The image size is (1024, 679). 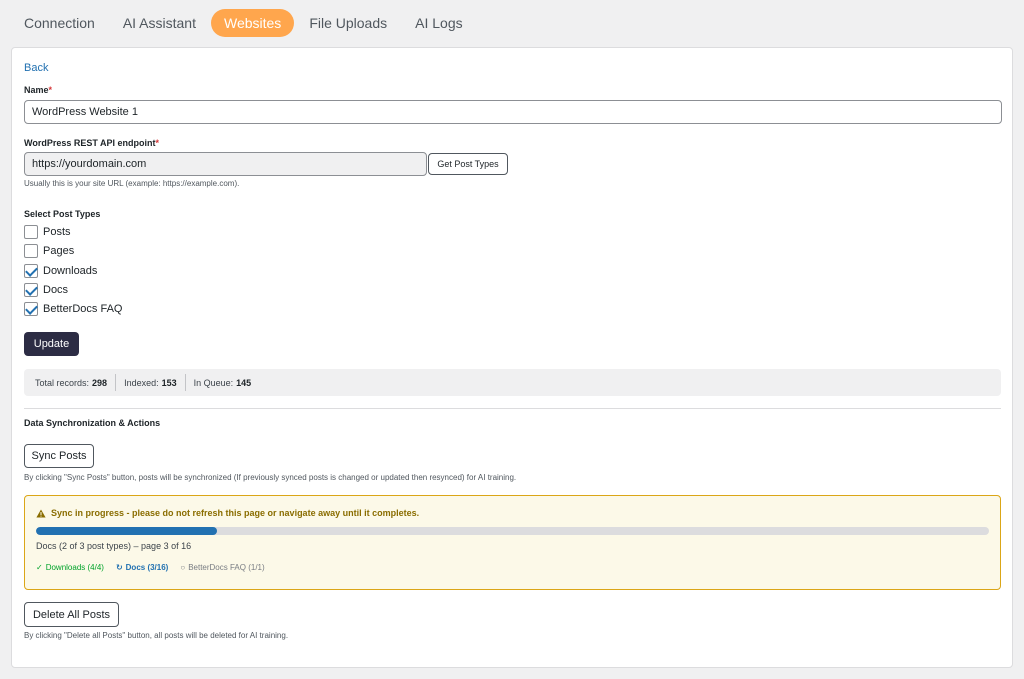 What do you see at coordinates (70, 270) in the screenshot?
I see `checkbox-label: Downloads` at bounding box center [70, 270].